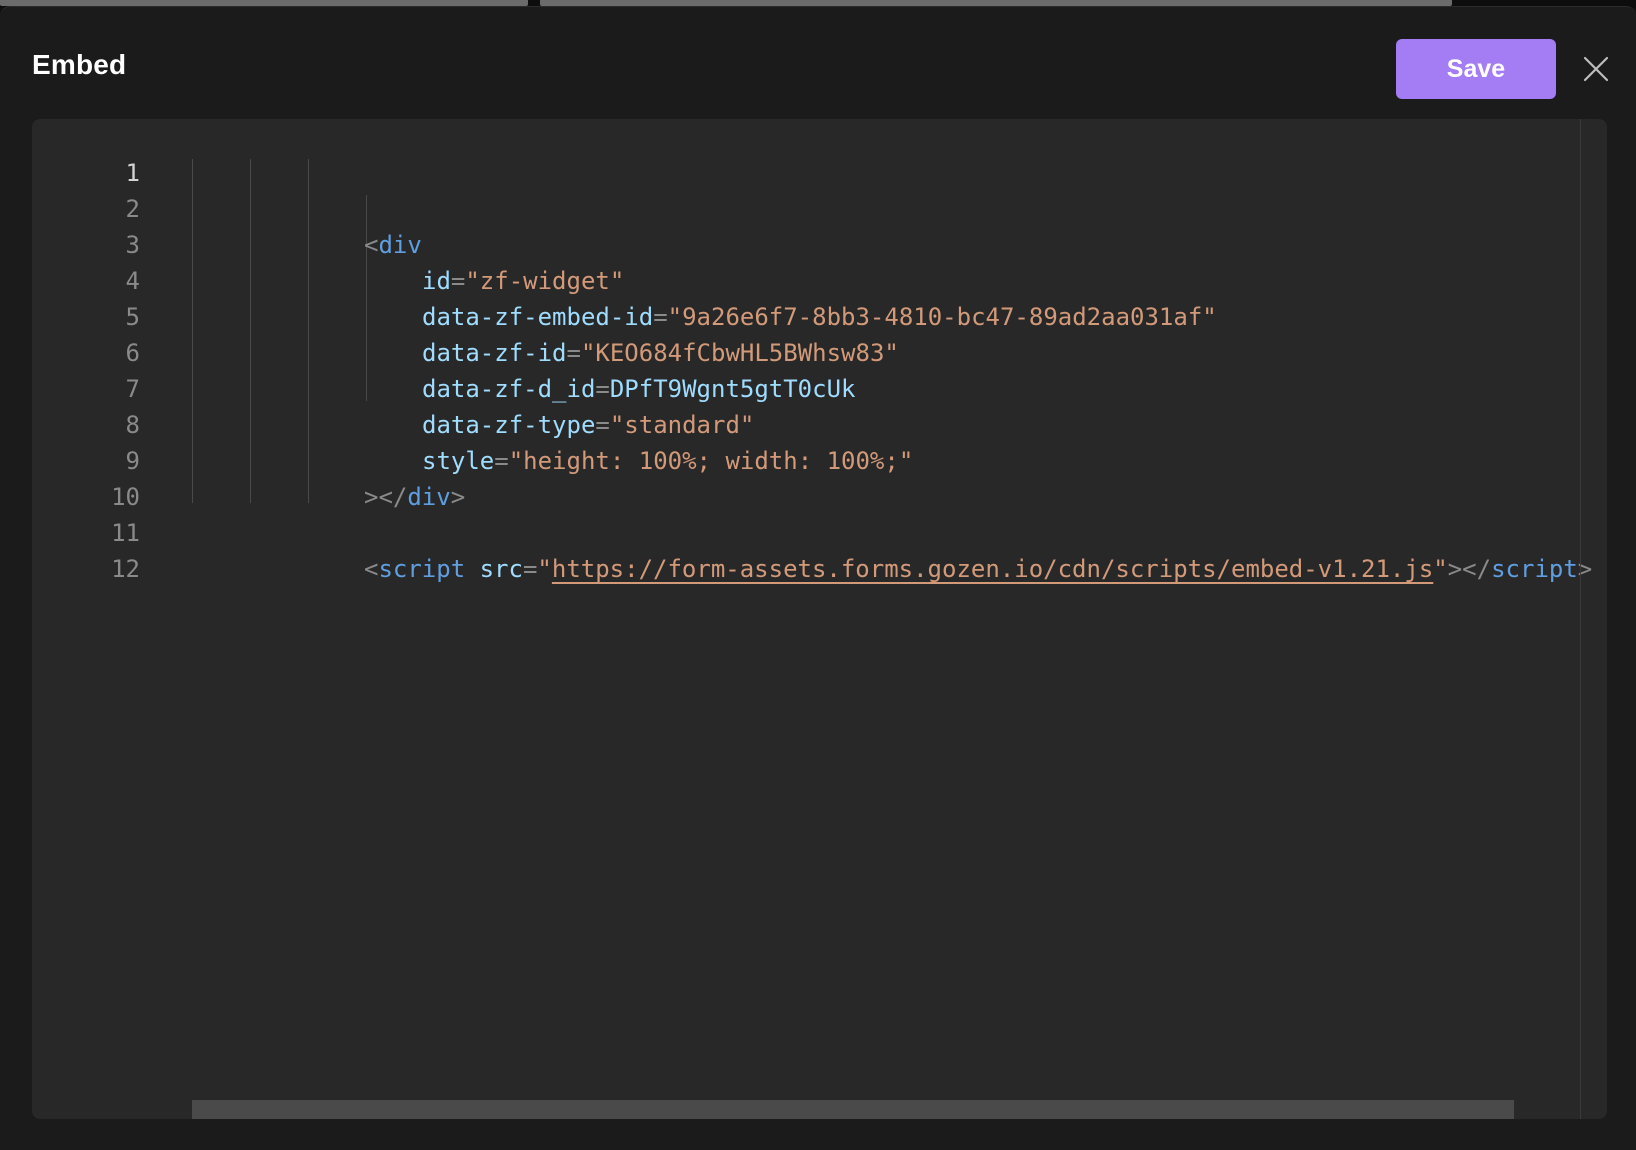 The height and width of the screenshot is (1150, 1636). Describe the element at coordinates (806, 477) in the screenshot. I see `code-line-10: 10` at that location.